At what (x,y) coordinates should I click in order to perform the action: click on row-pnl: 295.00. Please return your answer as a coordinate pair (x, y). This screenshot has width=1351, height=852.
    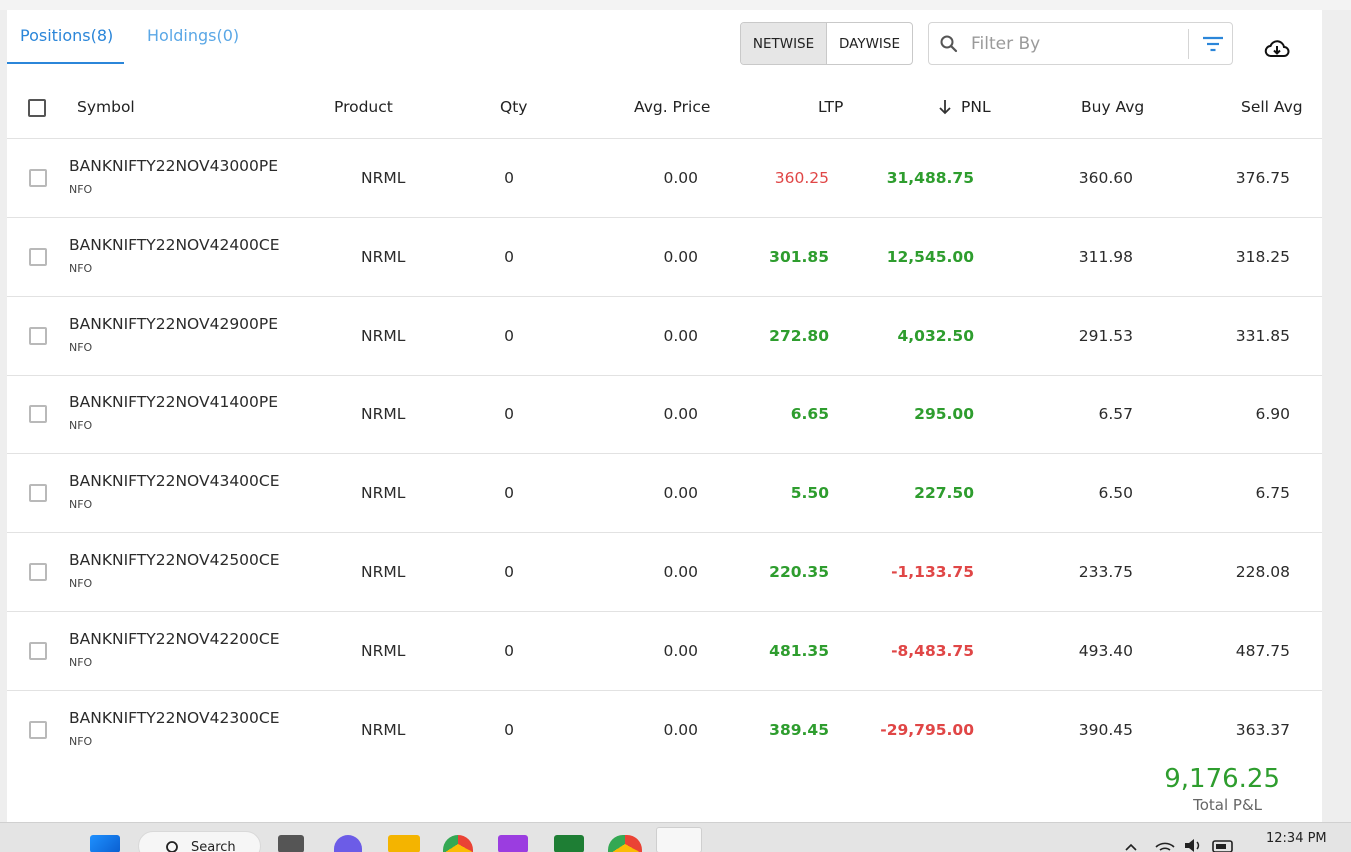
    Looking at the image, I should click on (944, 414).